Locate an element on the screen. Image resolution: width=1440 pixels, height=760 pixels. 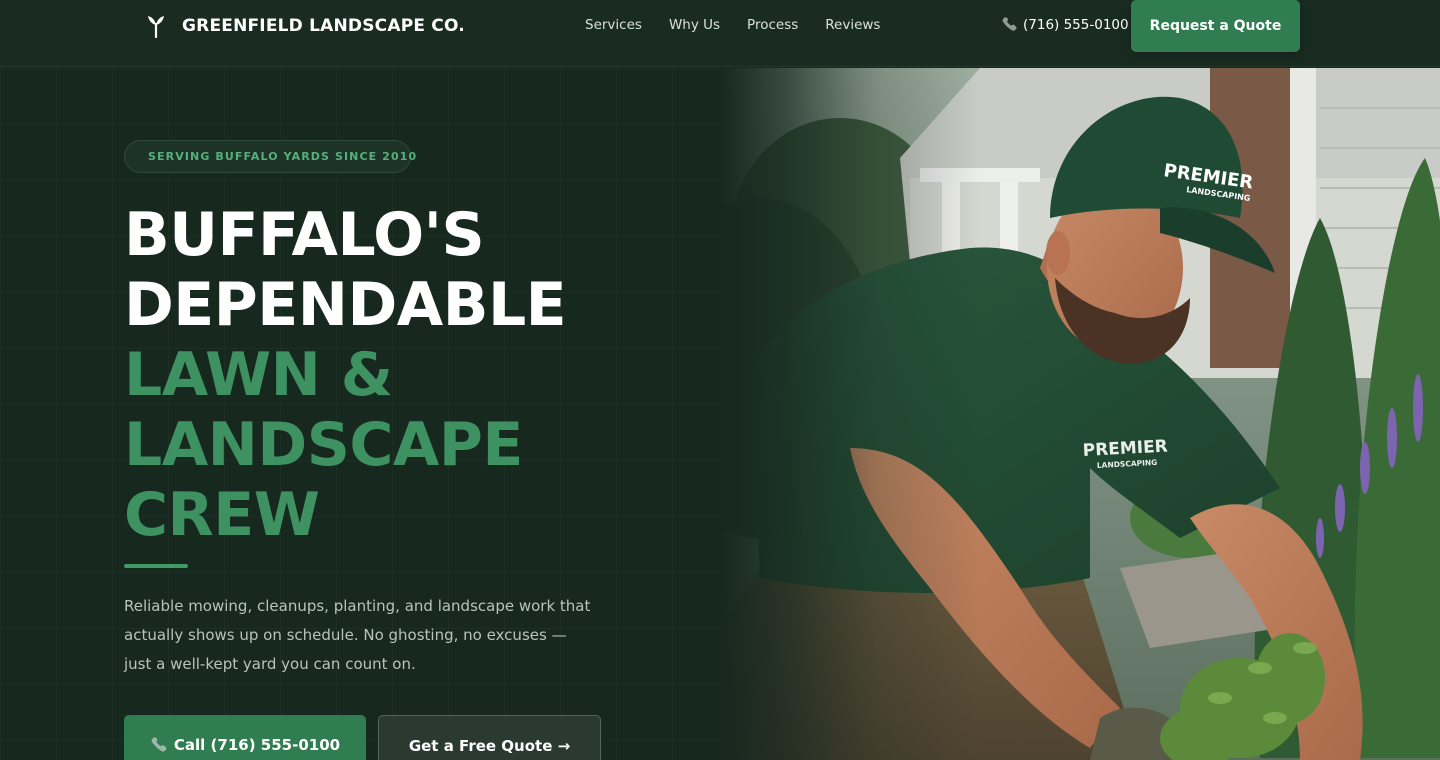
sprout-icon is located at coordinates (156, 27).